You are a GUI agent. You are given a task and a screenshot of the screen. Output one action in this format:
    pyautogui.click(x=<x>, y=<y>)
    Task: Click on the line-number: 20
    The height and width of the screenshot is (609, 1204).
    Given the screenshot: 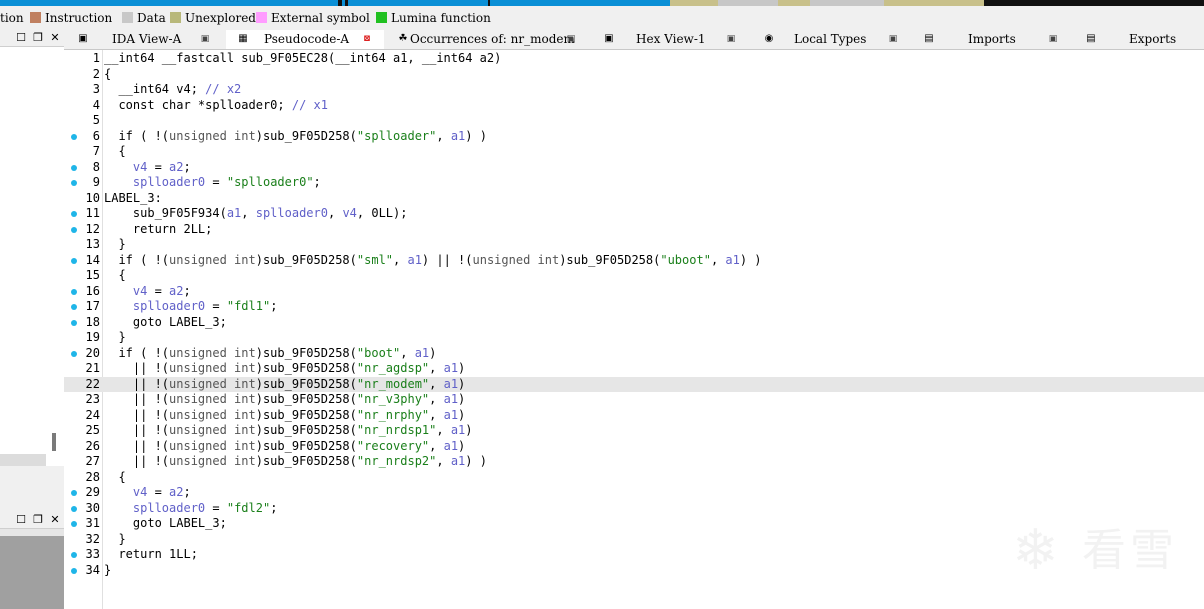 What is the action you would take?
    pyautogui.click(x=92, y=352)
    